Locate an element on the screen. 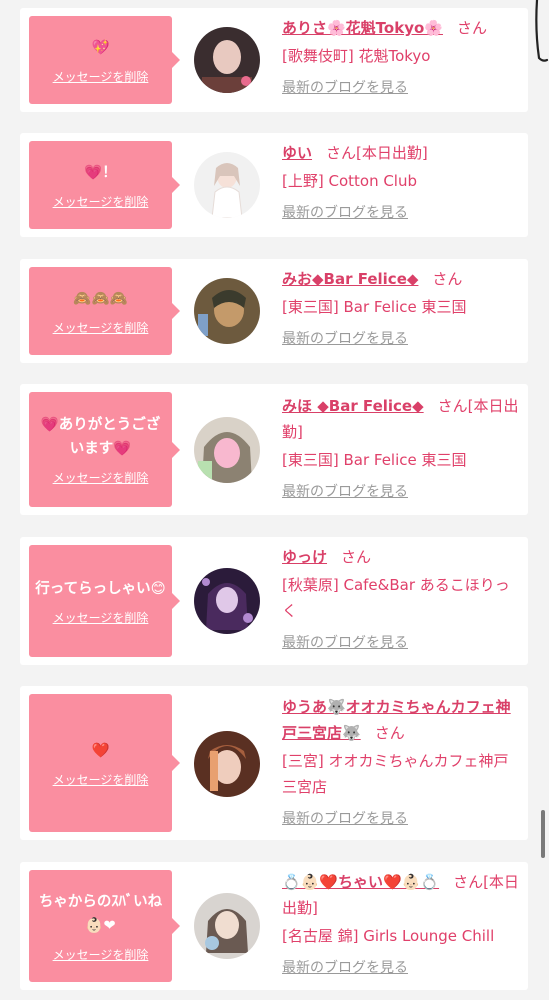 Image resolution: width=549 pixels, height=1000 pixels. scrollbar-thumb is located at coordinates (543, 834).